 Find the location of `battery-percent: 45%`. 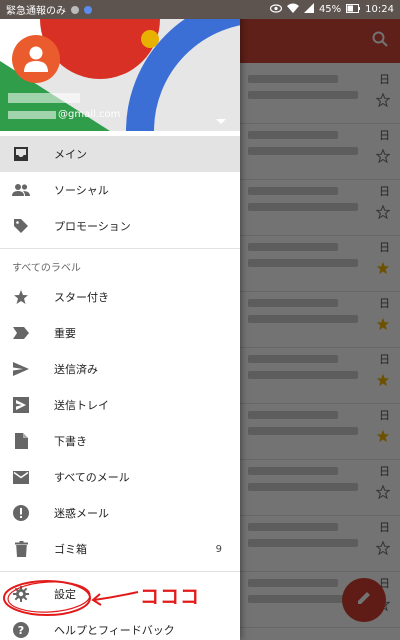

battery-percent: 45% is located at coordinates (330, 9).